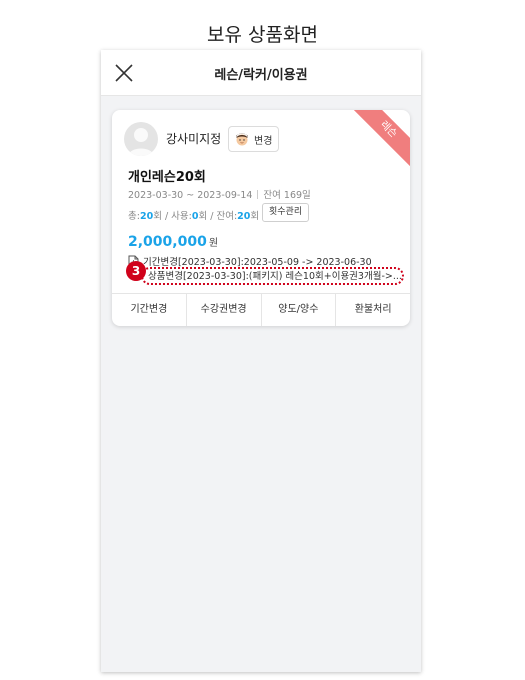 This screenshot has height=680, width=525. I want to click on category-ribbon: 레슨, so click(378, 141).